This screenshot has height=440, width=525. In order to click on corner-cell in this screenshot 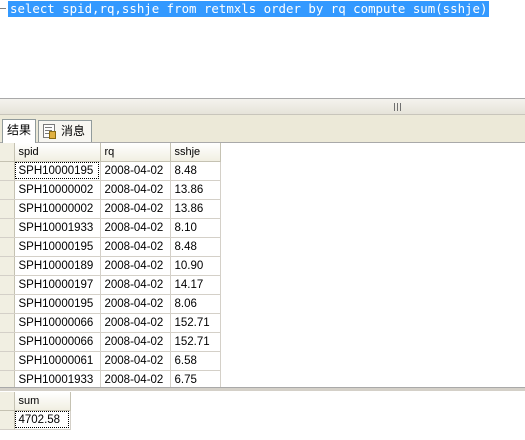, I will do `click(7, 152)`.